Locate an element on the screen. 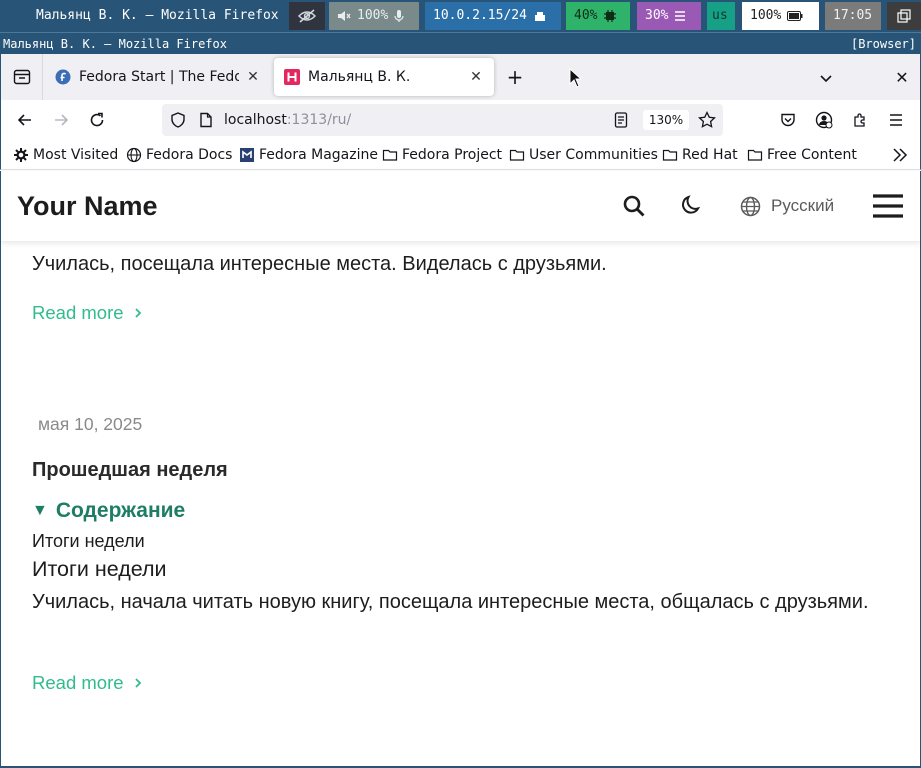 The image size is (921, 768). arrow-left-icon is located at coordinates (24, 120).